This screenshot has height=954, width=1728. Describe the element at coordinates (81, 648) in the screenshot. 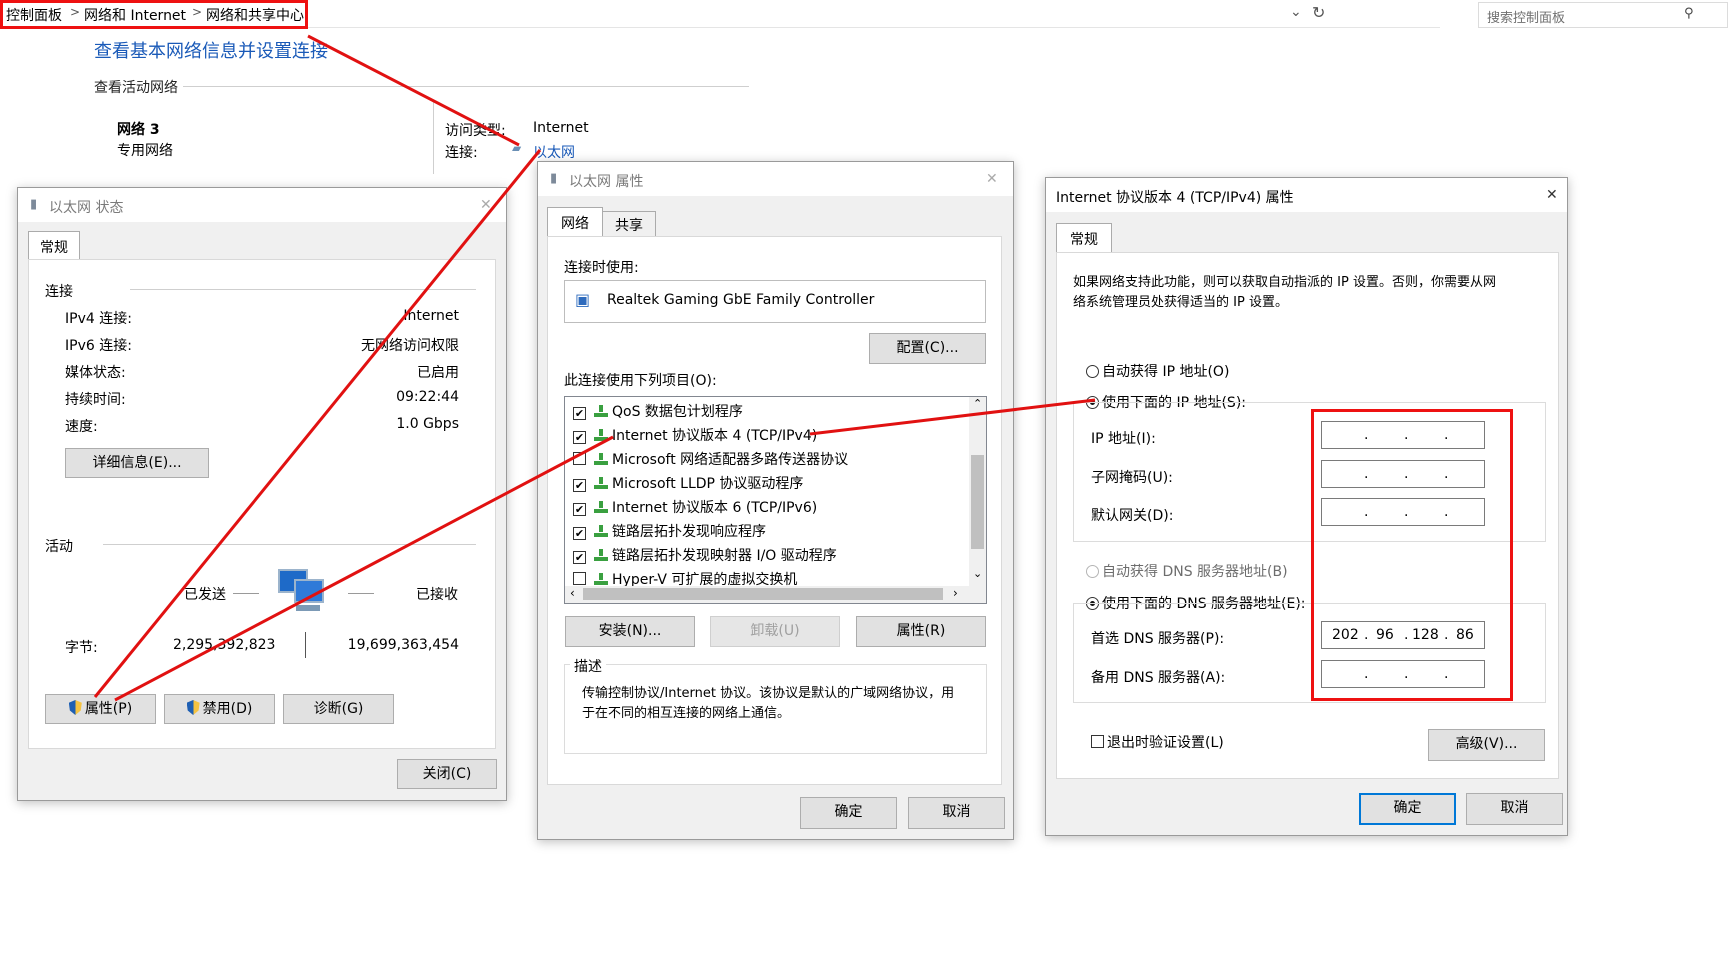

I see `bytes-label: 字节:` at that location.